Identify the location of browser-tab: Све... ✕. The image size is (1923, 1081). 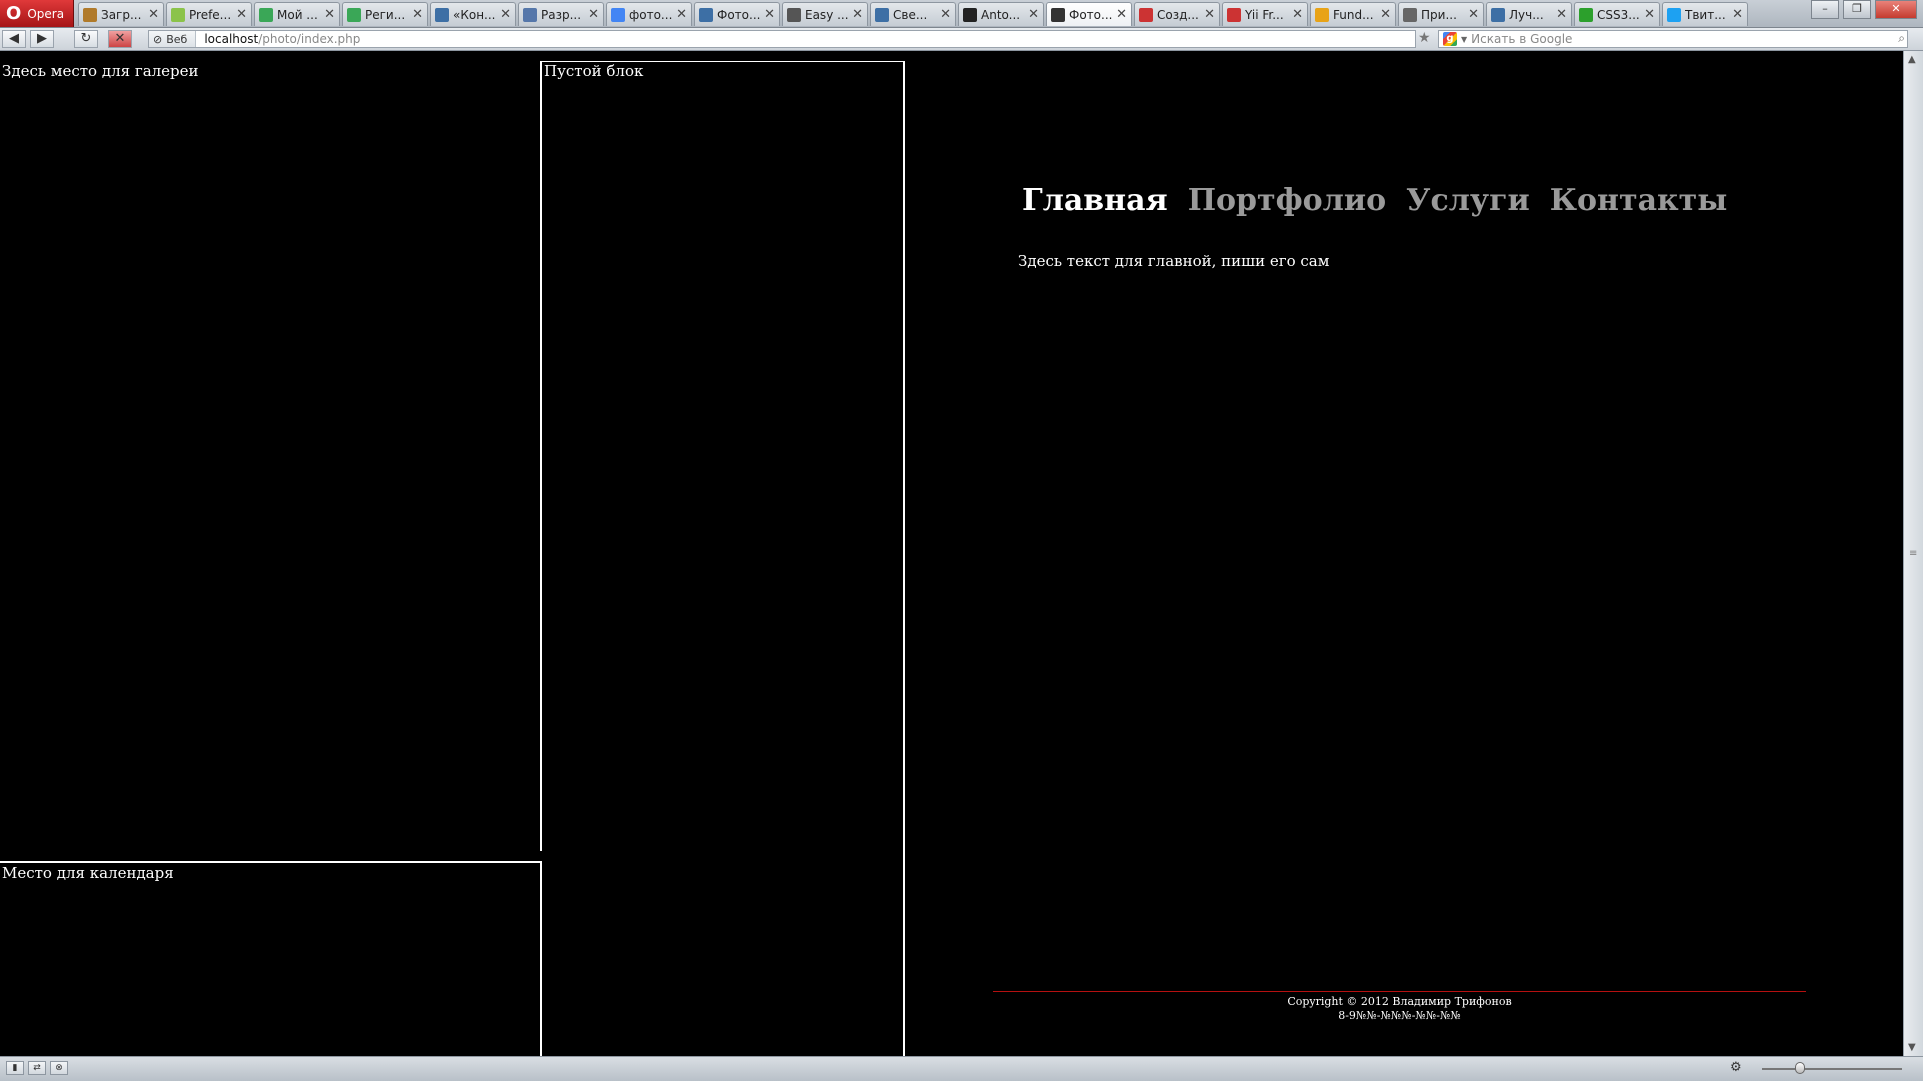
(913, 14).